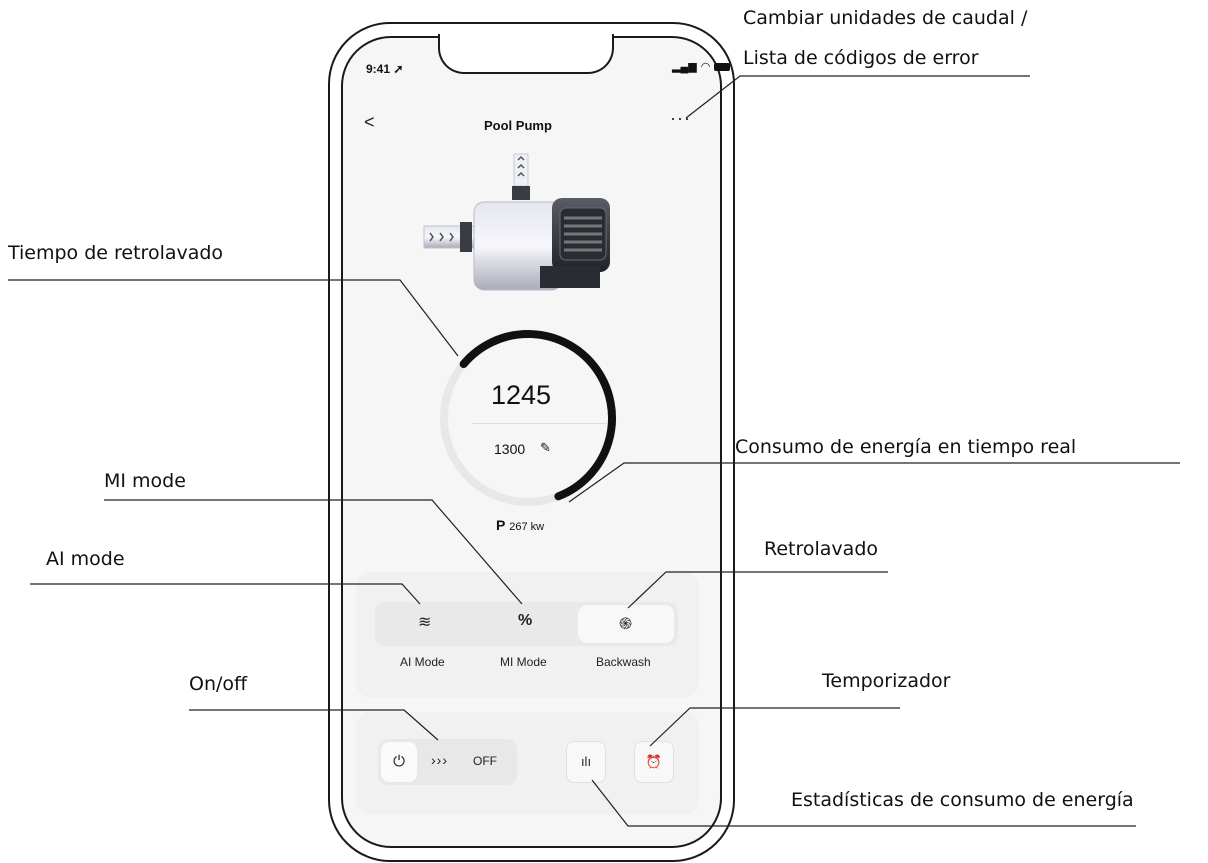  I want to click on leader-backwash-time, so click(233, 318).